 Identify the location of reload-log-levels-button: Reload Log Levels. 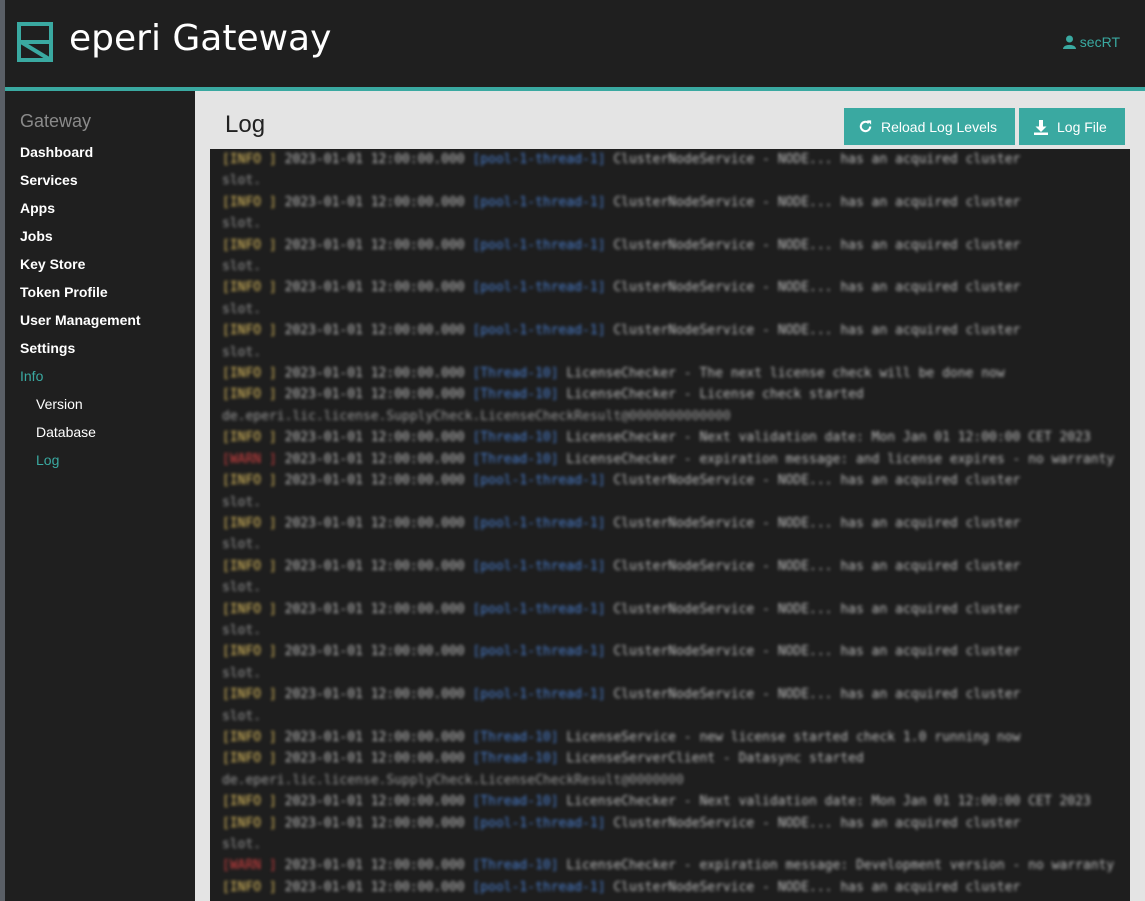
(929, 126).